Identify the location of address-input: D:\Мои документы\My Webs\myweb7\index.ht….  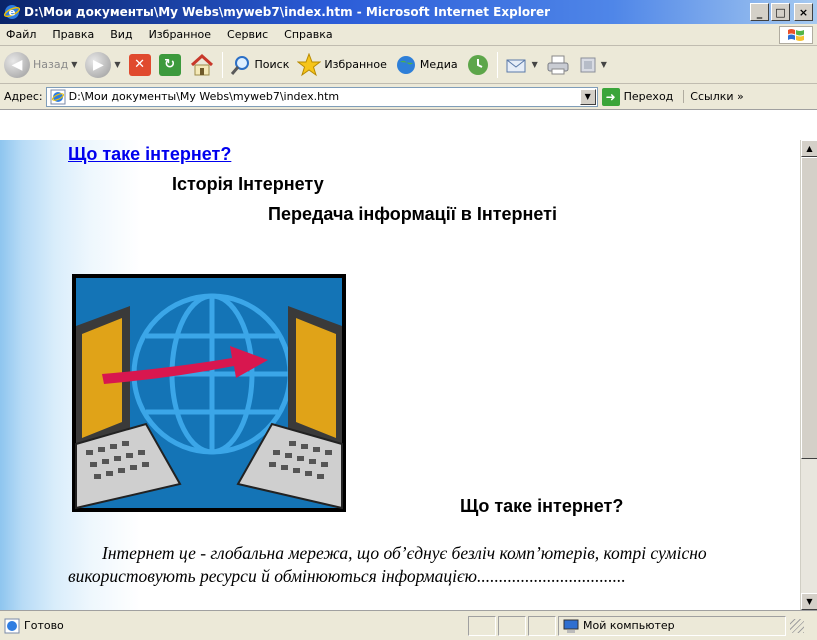
(321, 96).